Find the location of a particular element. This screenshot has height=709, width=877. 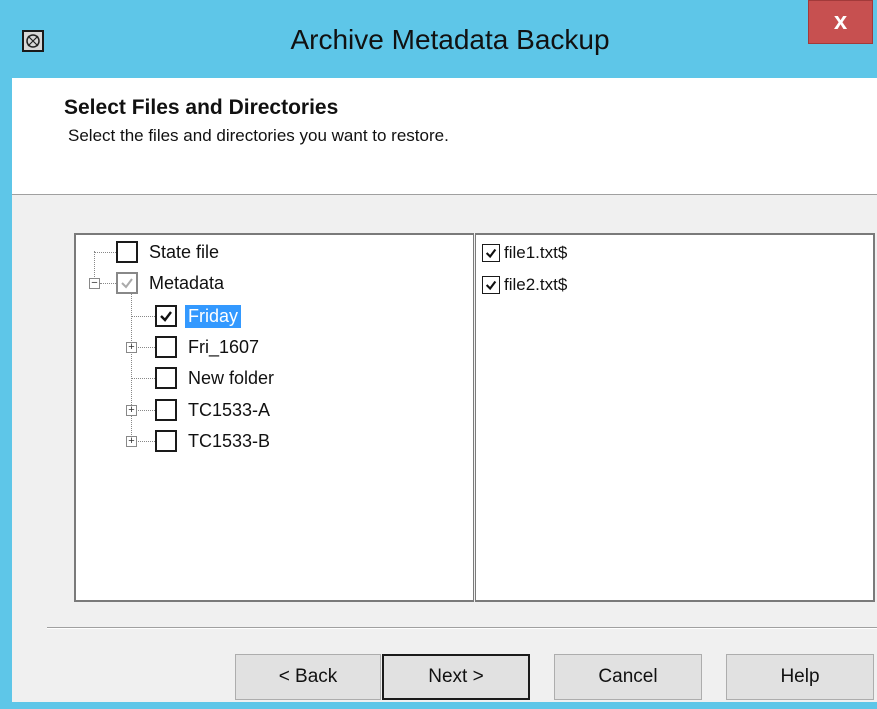

tree-item-fri-1607: Fri_1607 is located at coordinates (208, 347).